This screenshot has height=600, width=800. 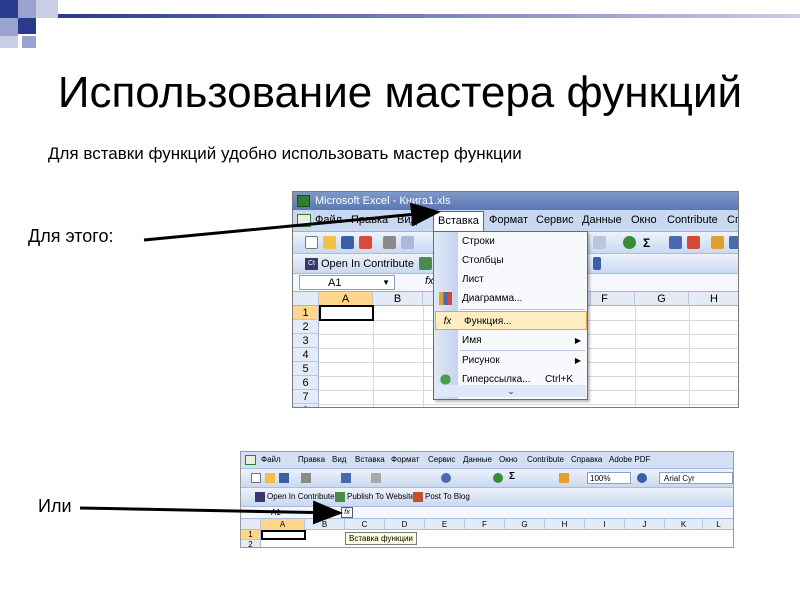 What do you see at coordinates (347, 512) in the screenshot?
I see `insert-function-button: fx` at bounding box center [347, 512].